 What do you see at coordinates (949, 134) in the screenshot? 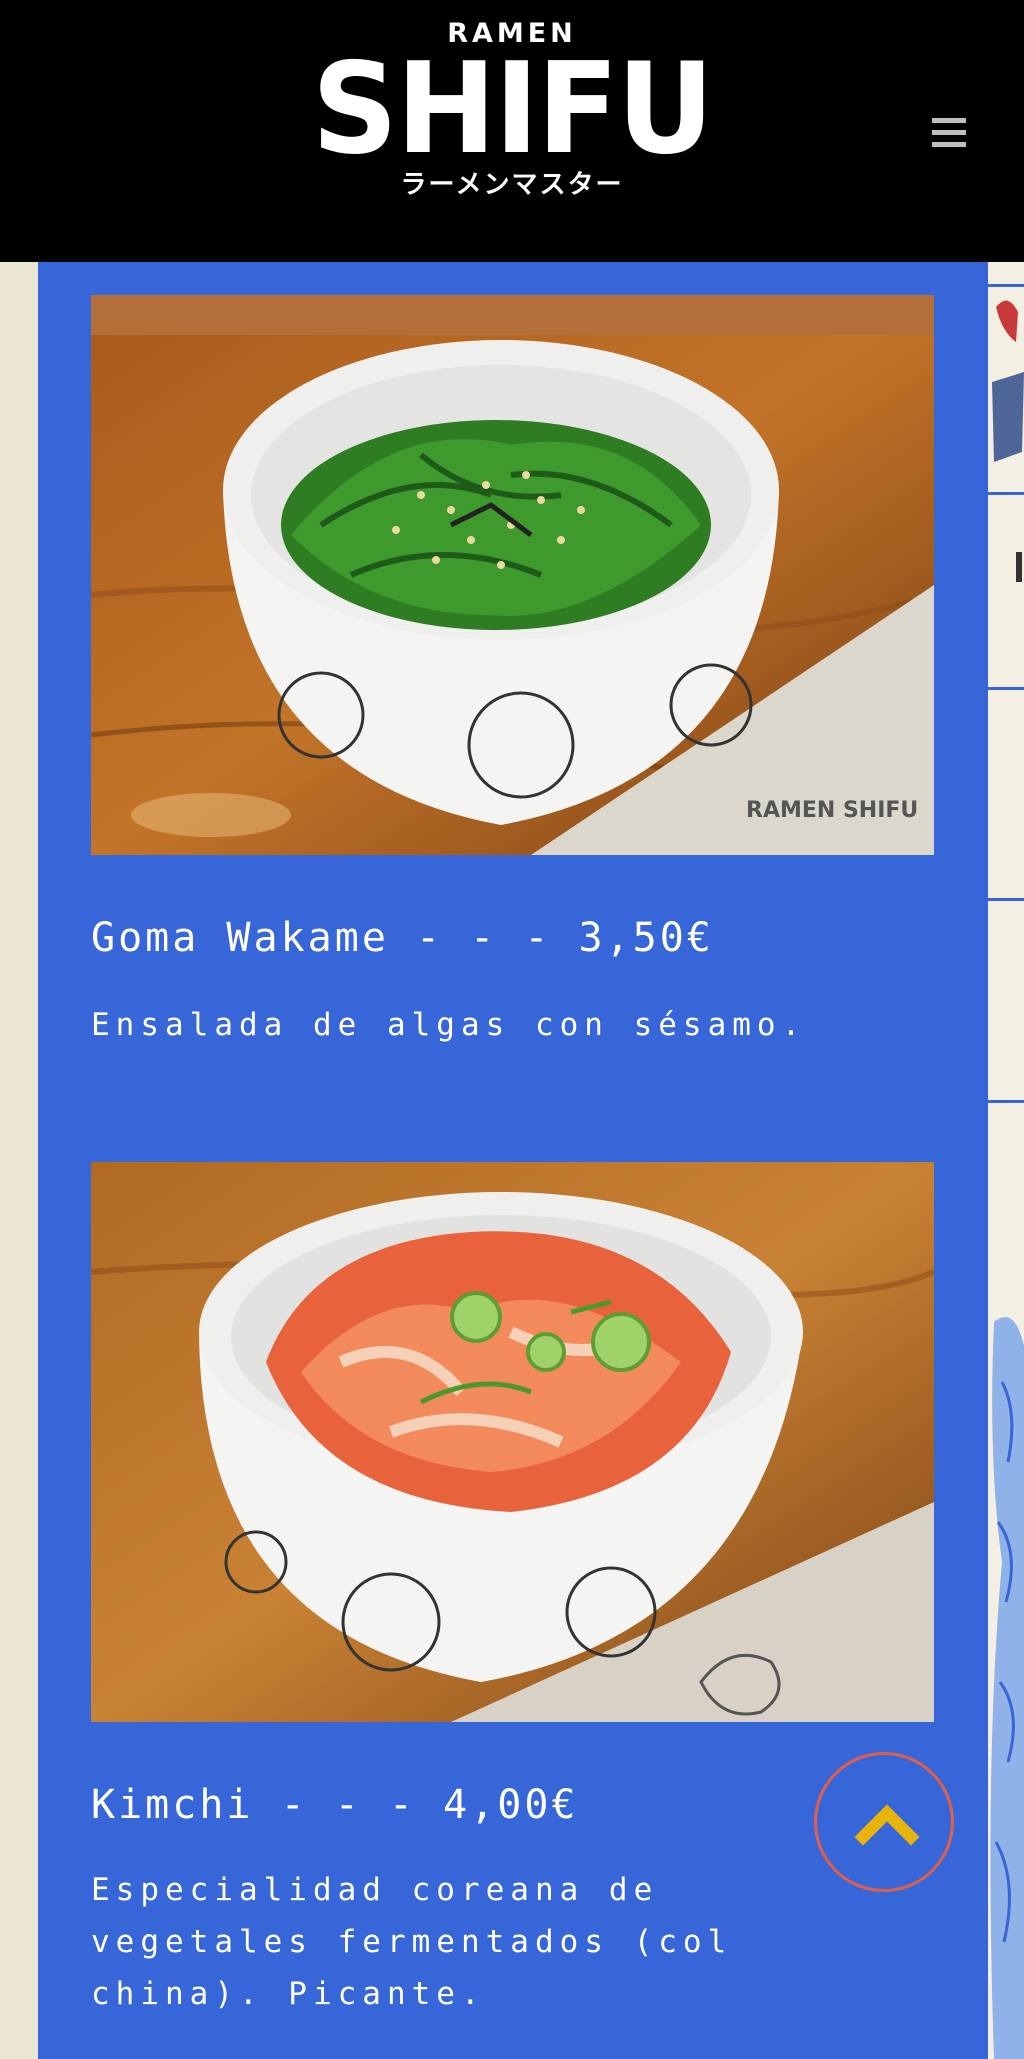
I see `hamburger-menu-icon` at bounding box center [949, 134].